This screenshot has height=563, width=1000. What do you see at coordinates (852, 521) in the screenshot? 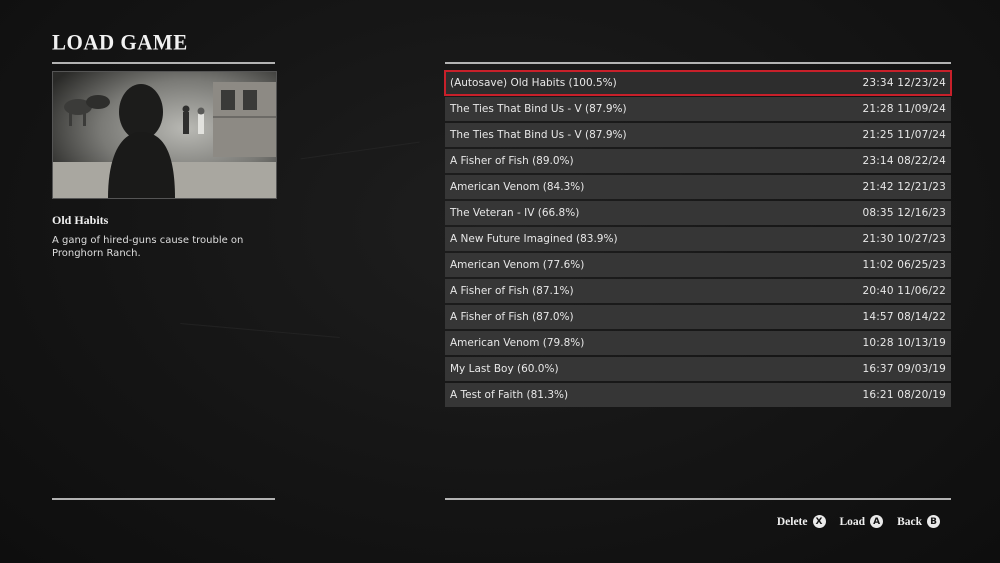
I see `load-label: Load` at bounding box center [852, 521].